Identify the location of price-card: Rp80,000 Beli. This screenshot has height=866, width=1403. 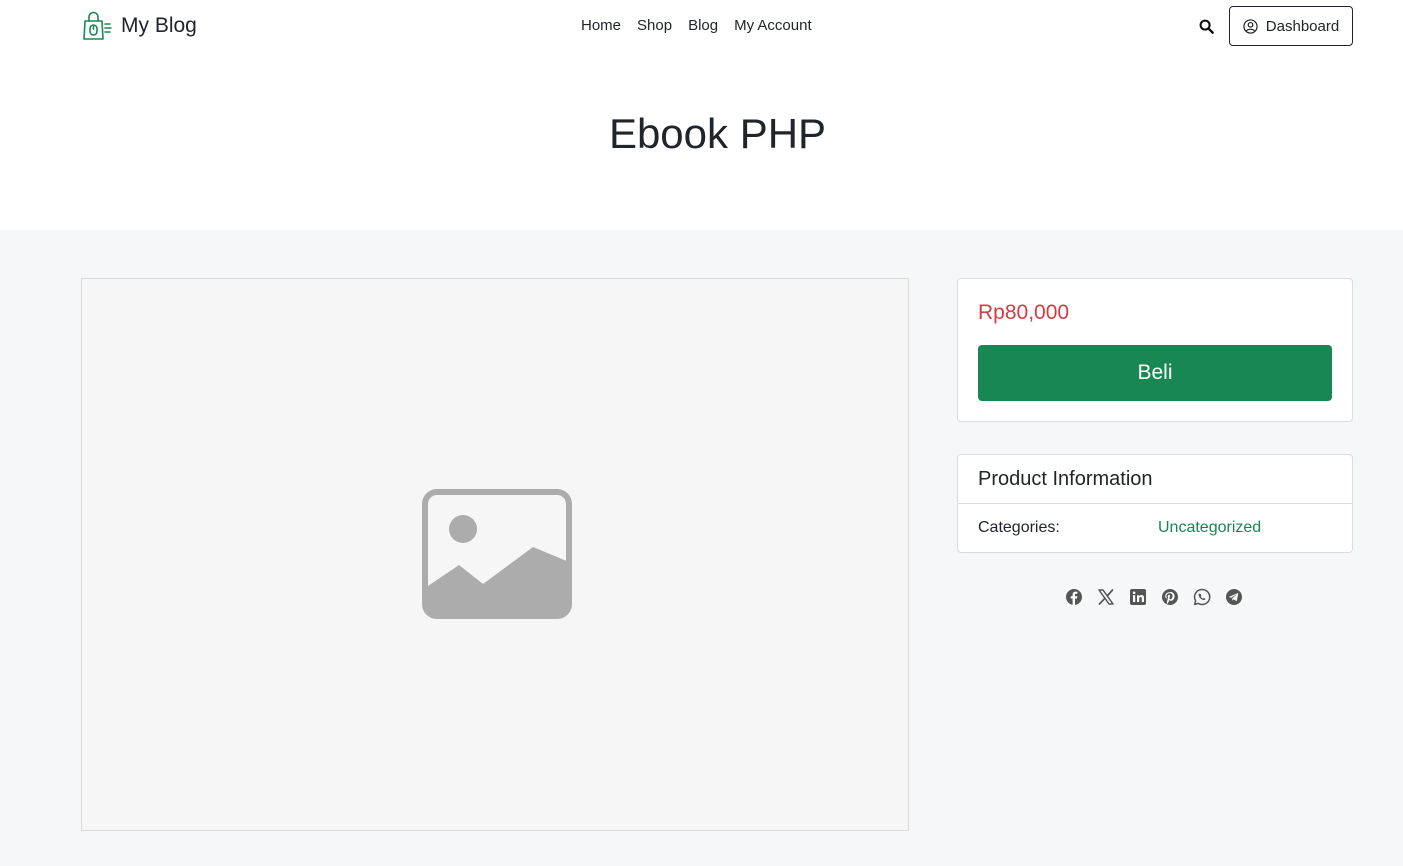
(1155, 350).